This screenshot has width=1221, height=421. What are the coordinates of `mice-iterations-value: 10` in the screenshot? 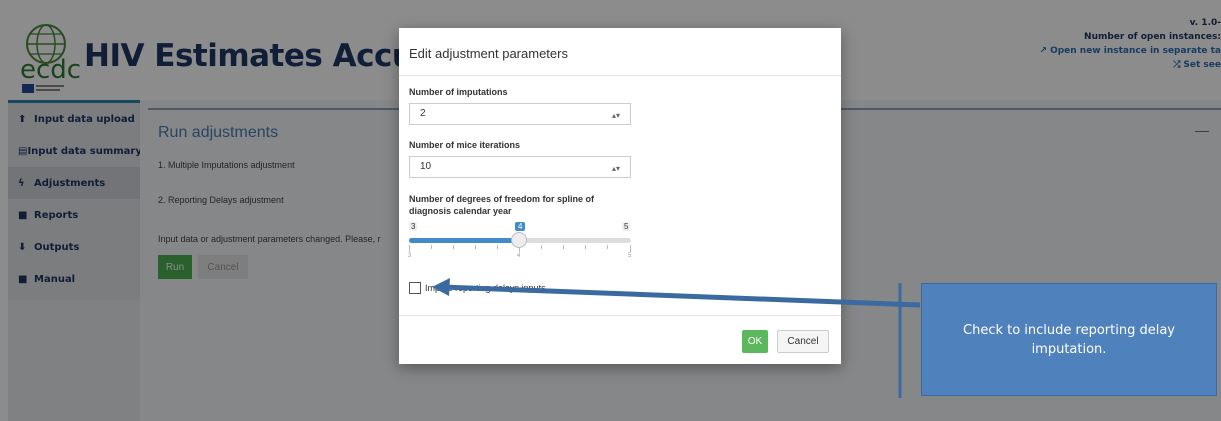 It's located at (426, 166).